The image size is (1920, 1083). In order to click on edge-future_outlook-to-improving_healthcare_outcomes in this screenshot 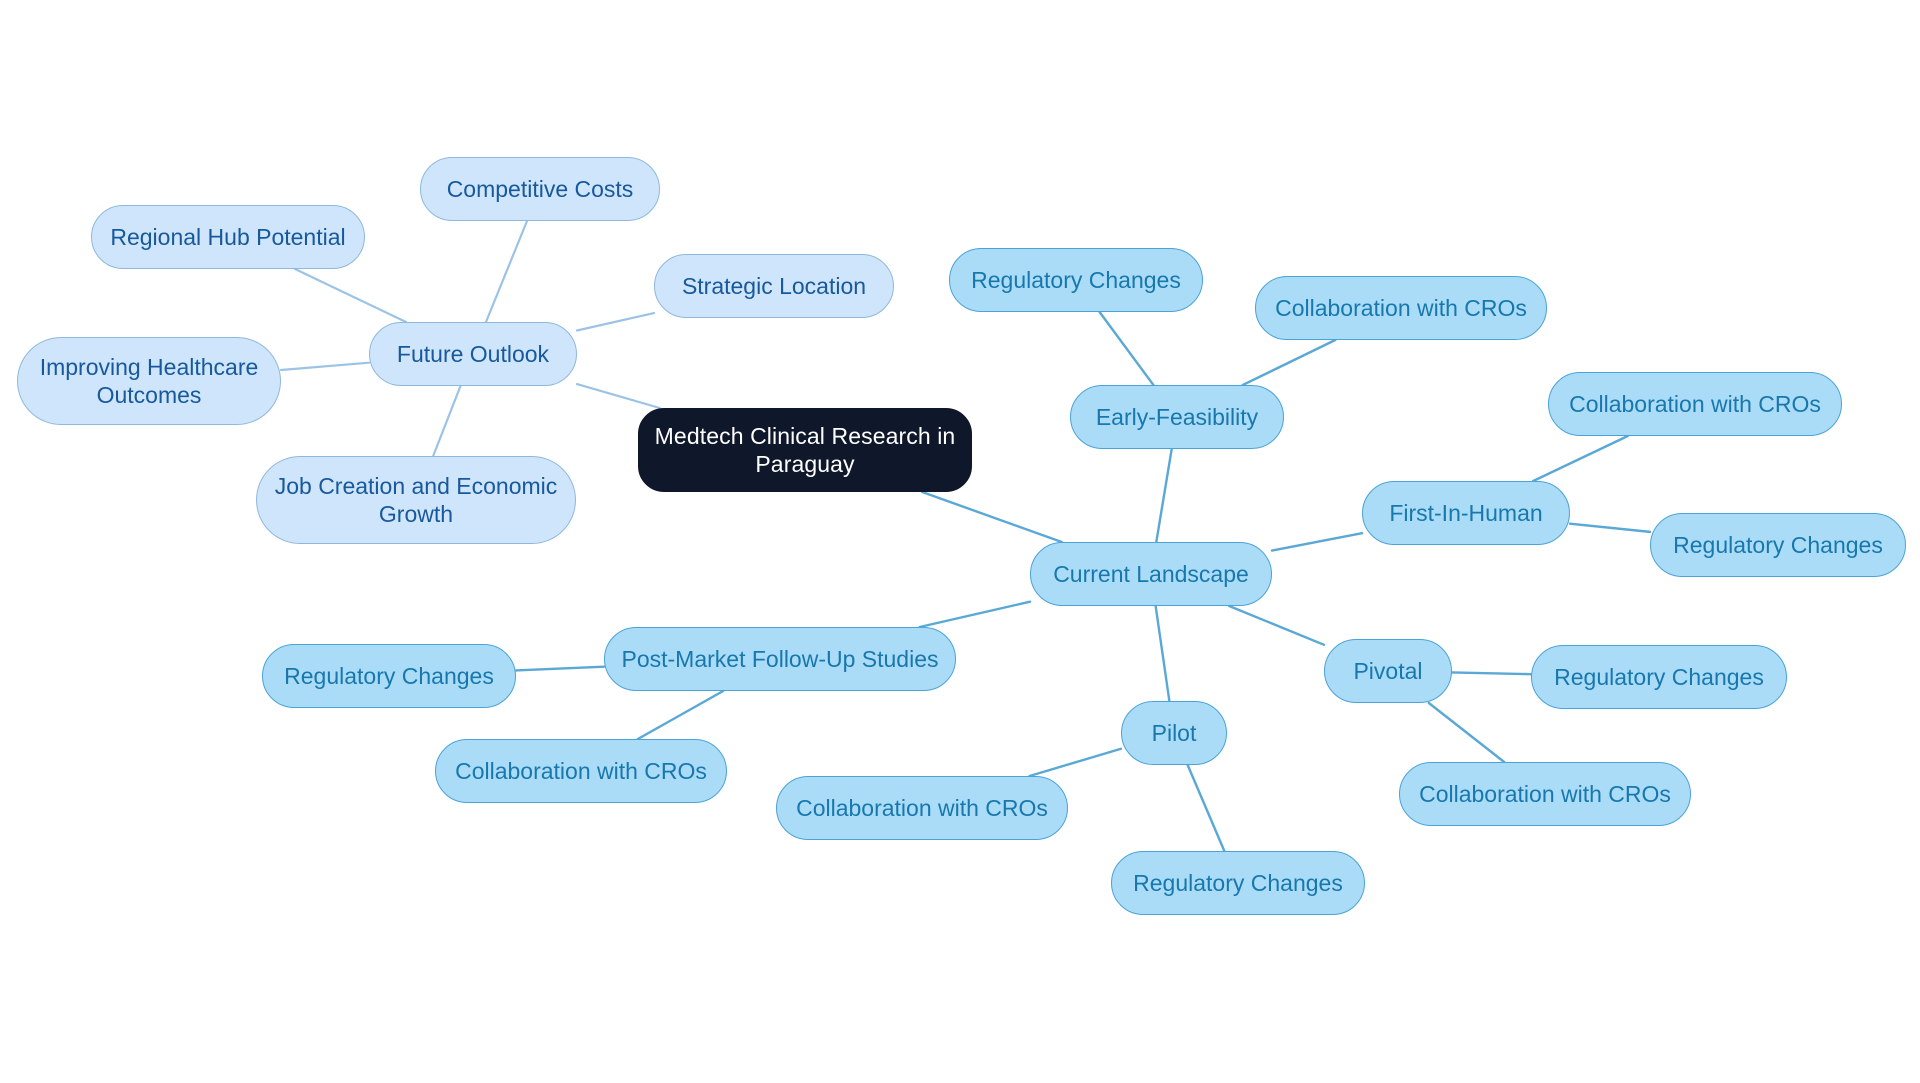, I will do `click(325, 366)`.